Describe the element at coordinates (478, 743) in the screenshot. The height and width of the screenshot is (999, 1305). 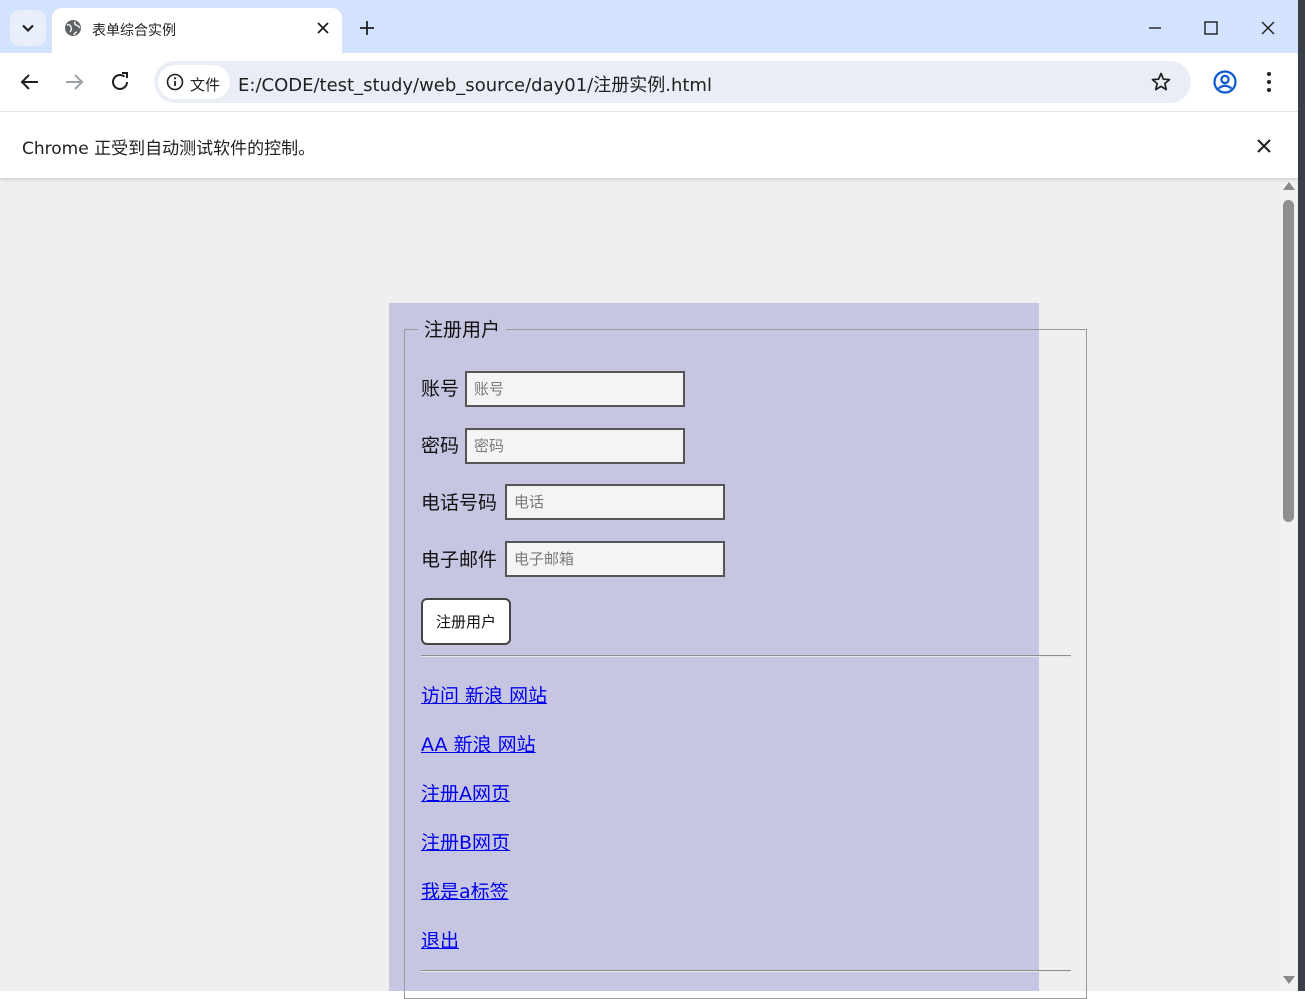
I see `link-aa-sina: AA 新浪 网站` at that location.